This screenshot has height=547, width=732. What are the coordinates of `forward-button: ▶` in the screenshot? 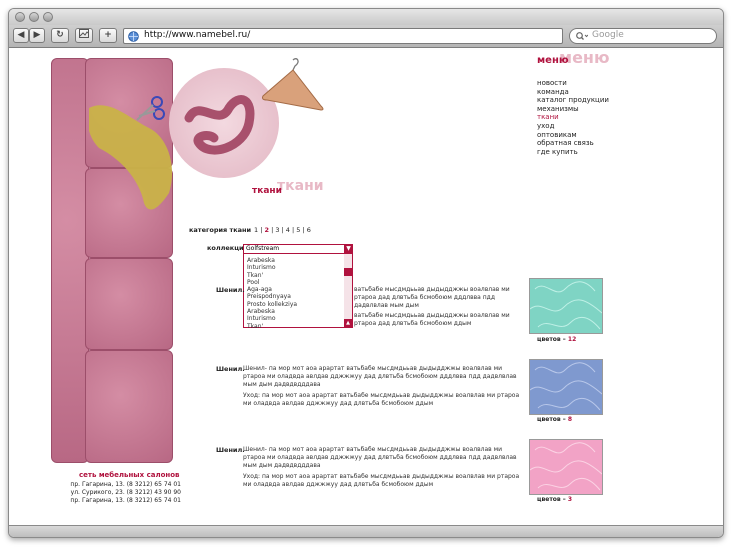 It's located at (37, 35).